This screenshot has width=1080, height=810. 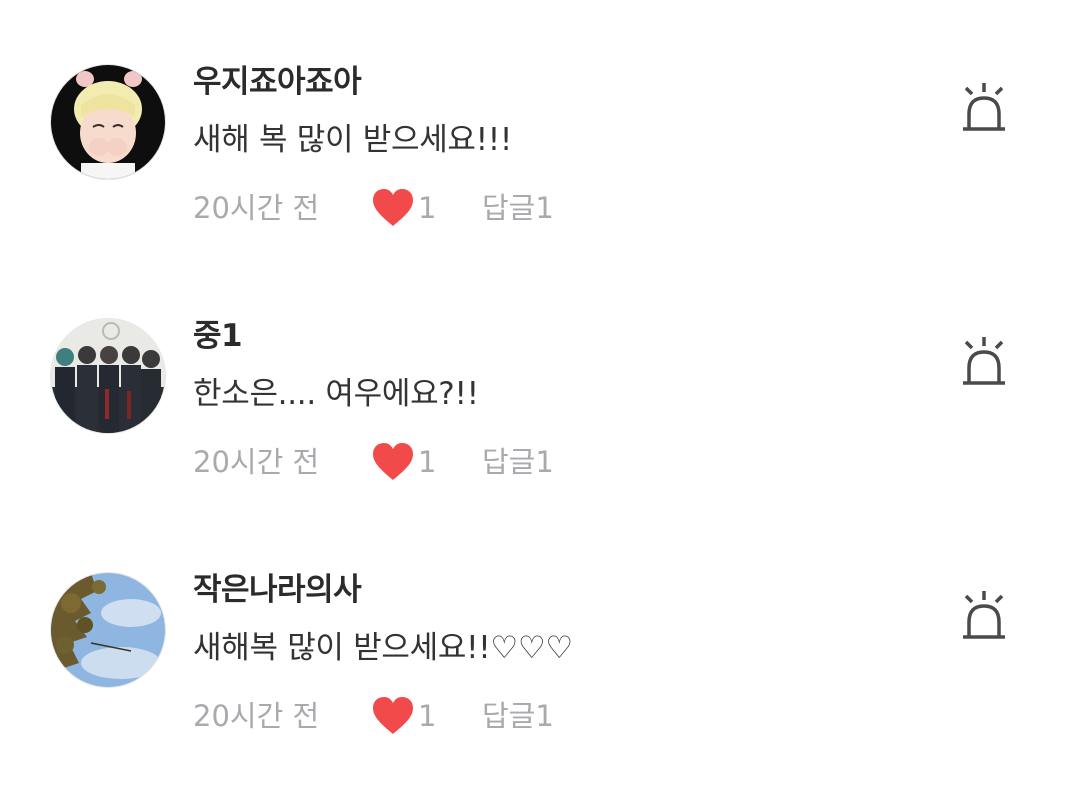 I want to click on sky-tree-avatar, so click(x=108, y=630).